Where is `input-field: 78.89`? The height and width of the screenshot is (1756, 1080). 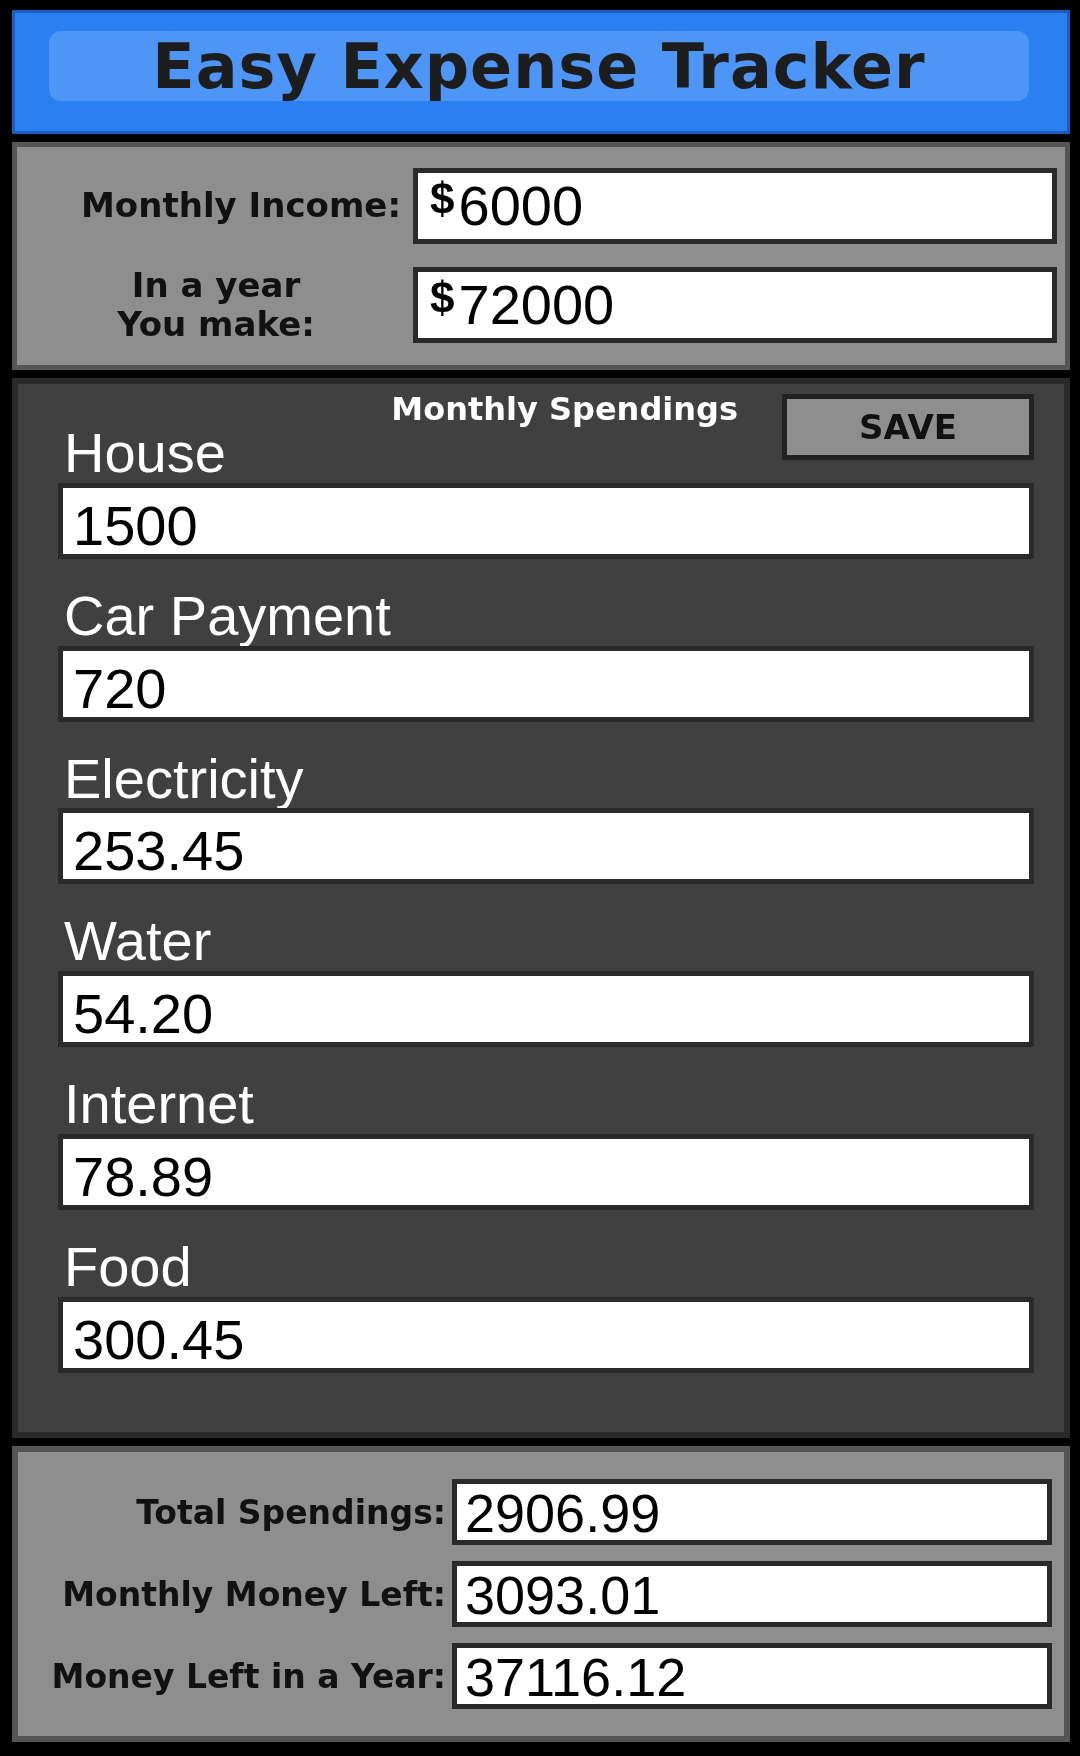
input-field: 78.89 is located at coordinates (546, 1172).